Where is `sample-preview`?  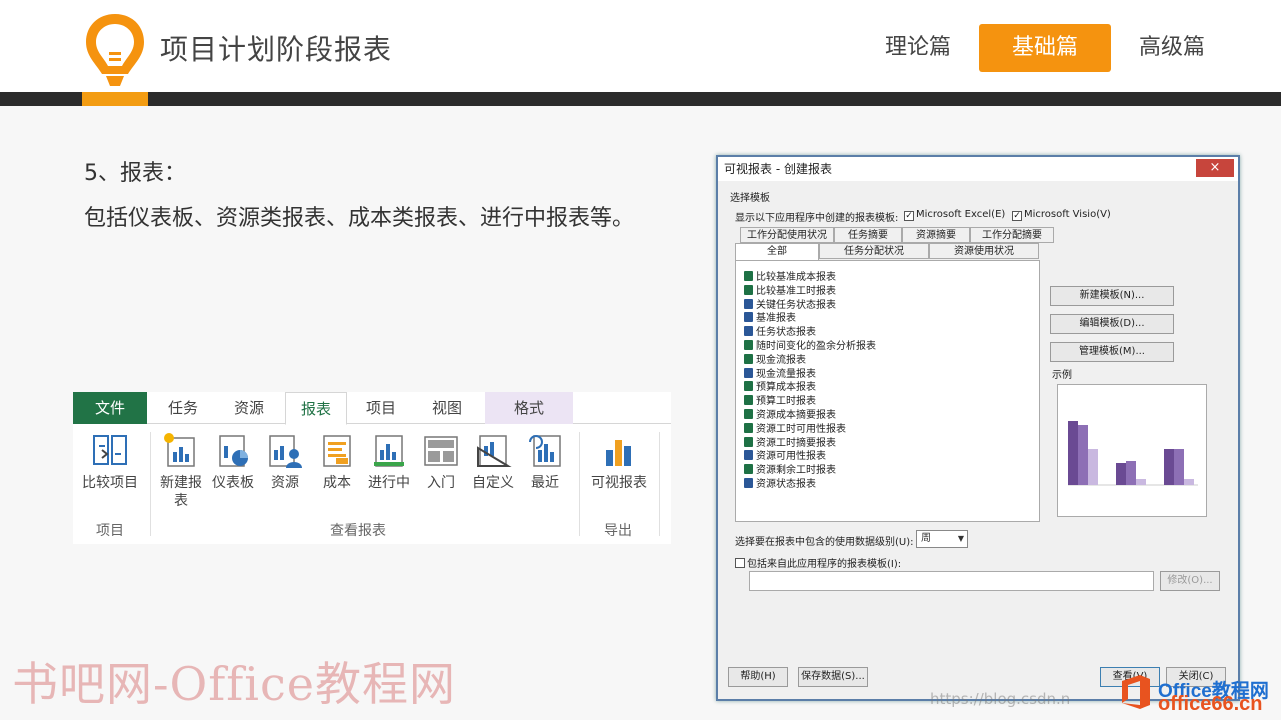 sample-preview is located at coordinates (1132, 450).